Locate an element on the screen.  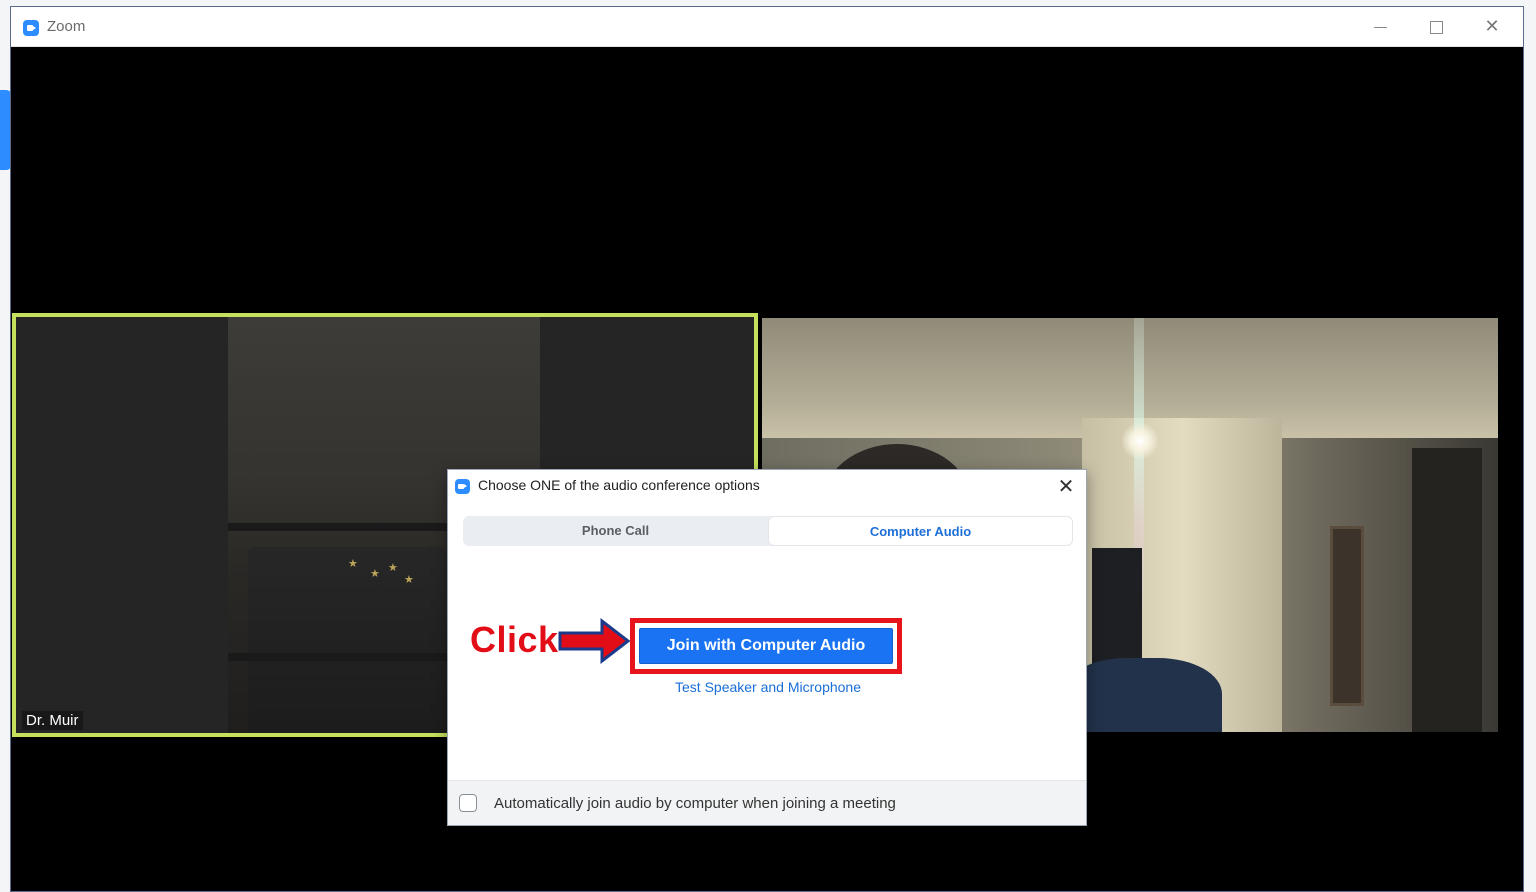
dialog-close-button: ✕ is located at coordinates (1066, 486).